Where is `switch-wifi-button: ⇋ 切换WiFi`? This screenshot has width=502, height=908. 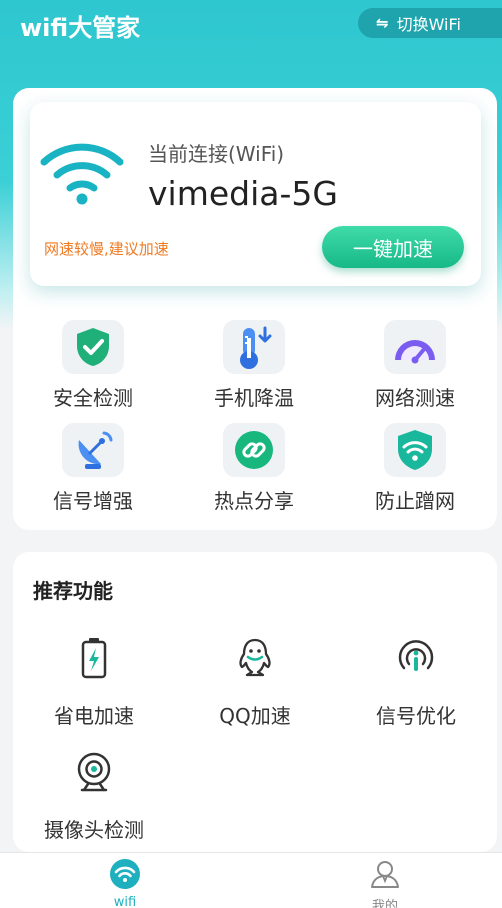 switch-wifi-button: ⇋ 切换WiFi is located at coordinates (430, 23).